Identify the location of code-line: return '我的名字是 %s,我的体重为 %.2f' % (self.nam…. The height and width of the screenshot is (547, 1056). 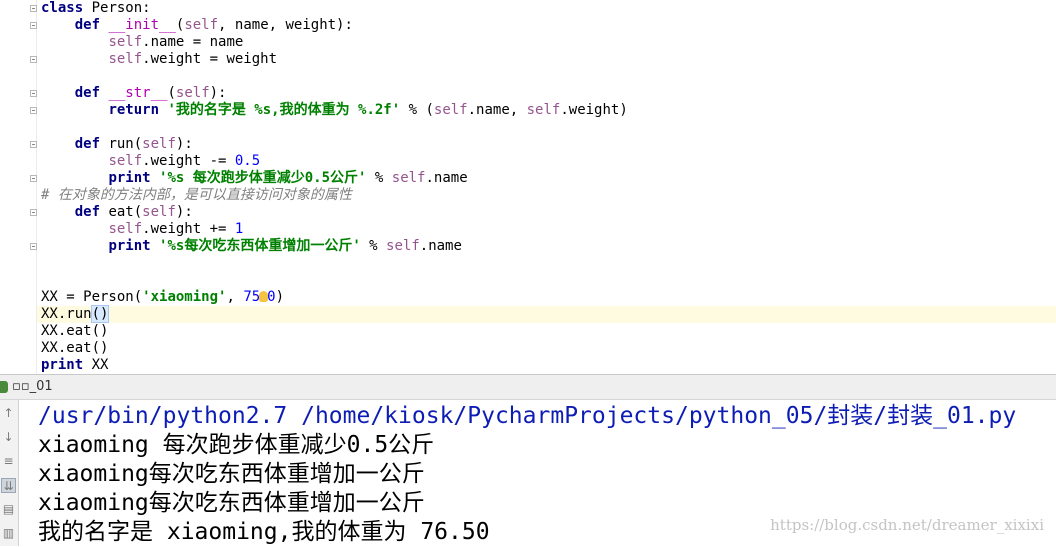
(334, 110).